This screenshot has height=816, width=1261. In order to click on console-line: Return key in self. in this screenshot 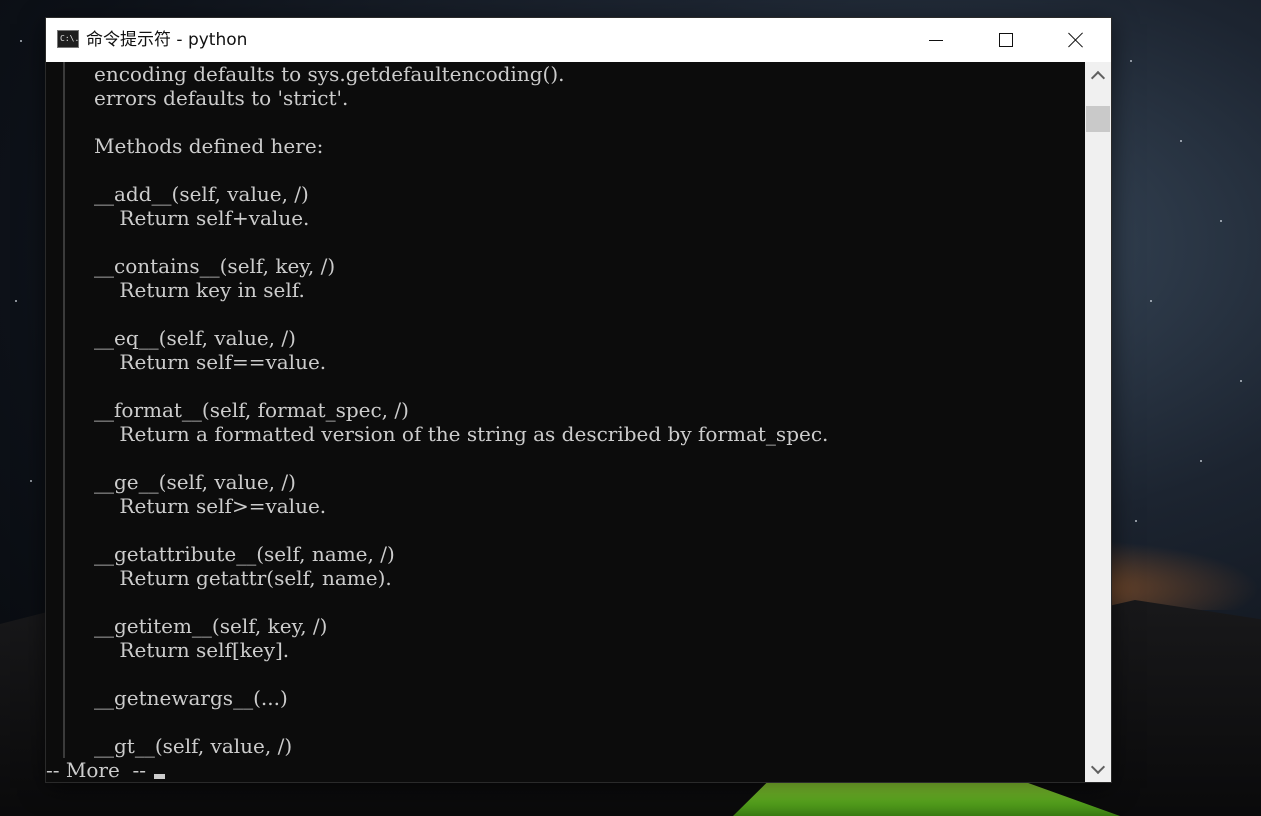, I will do `click(199, 290)`.